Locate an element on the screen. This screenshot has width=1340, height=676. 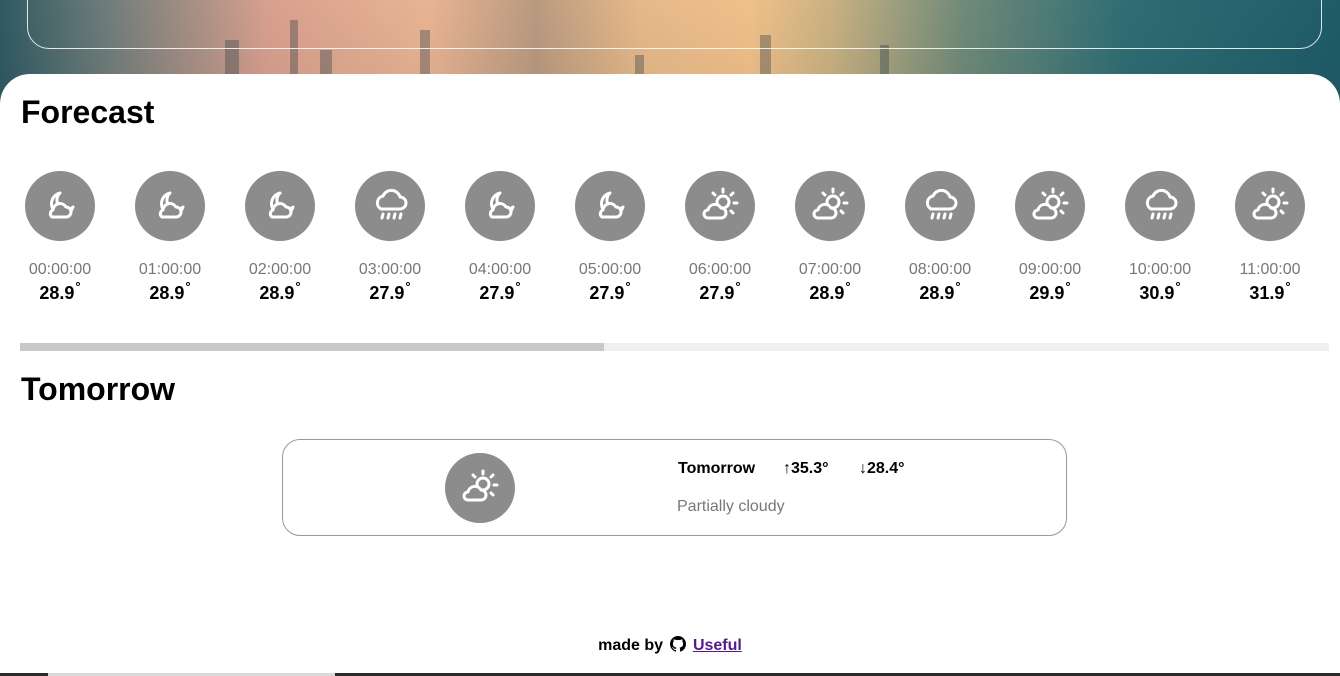
hour-item: 10:00:00 30.9° is located at coordinates (1175, 237).